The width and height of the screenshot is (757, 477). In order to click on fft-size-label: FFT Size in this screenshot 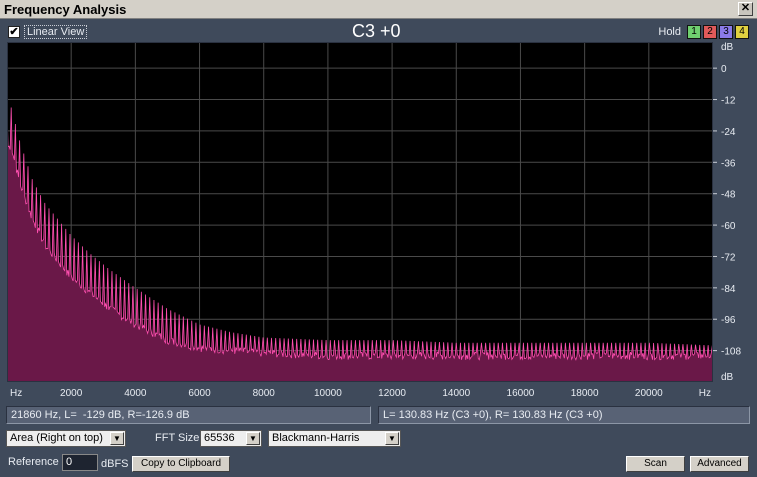, I will do `click(177, 438)`.